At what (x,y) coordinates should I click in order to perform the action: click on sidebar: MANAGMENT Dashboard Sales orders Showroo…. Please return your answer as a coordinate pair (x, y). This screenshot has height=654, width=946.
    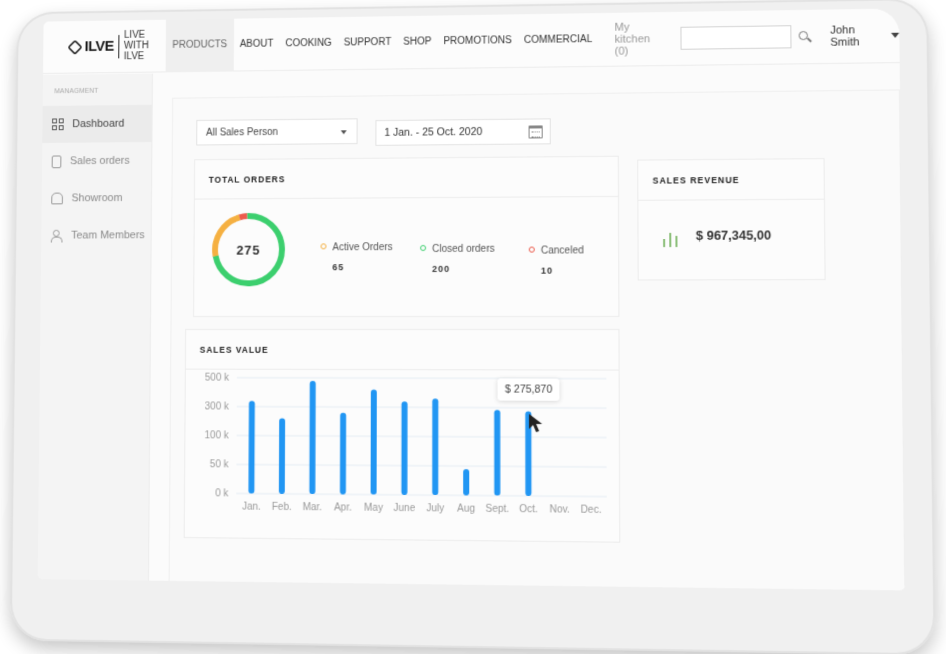
    Looking at the image, I should click on (95, 327).